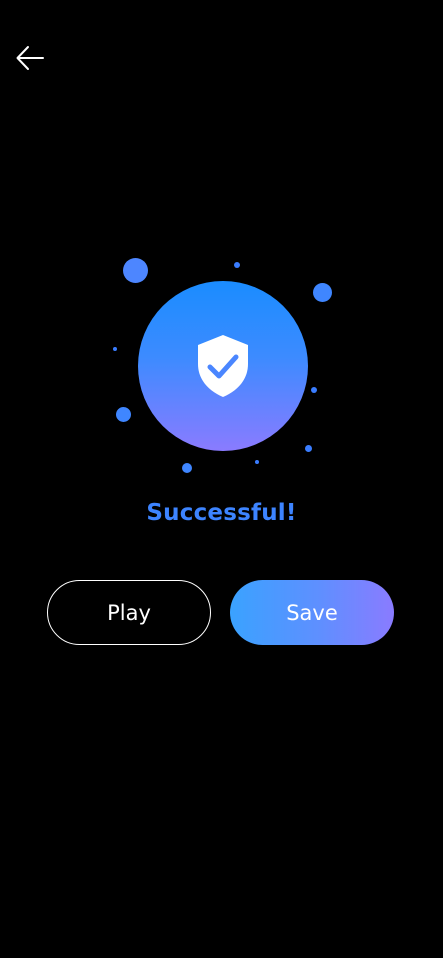 Image resolution: width=443 pixels, height=958 pixels. I want to click on success-circle, so click(223, 366).